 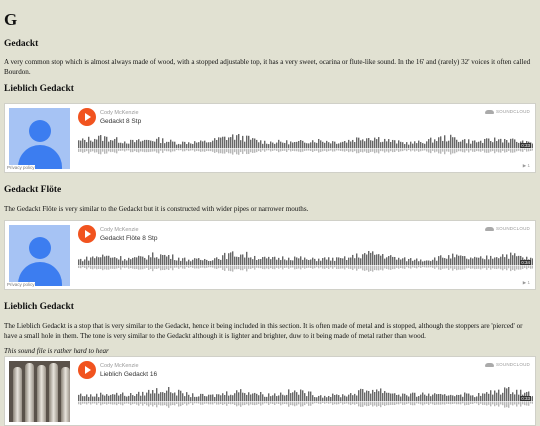 I want to click on cloud-icon, so click(x=489, y=364).